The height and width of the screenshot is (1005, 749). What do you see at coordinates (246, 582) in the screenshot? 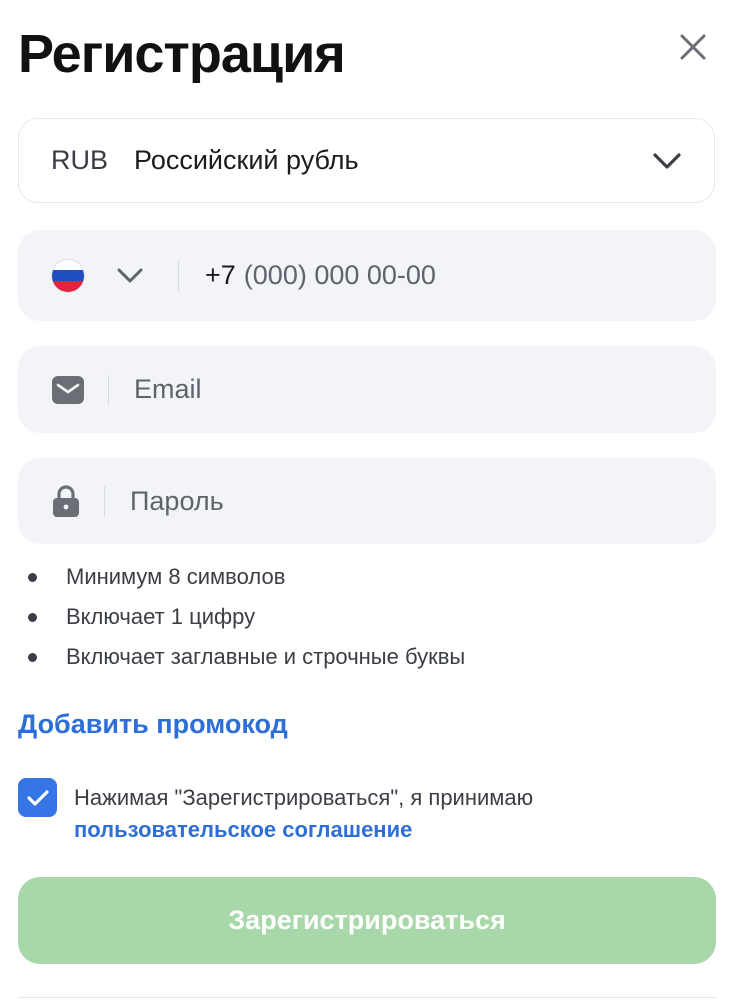
I see `password-rule: Минимум 8 символов` at bounding box center [246, 582].